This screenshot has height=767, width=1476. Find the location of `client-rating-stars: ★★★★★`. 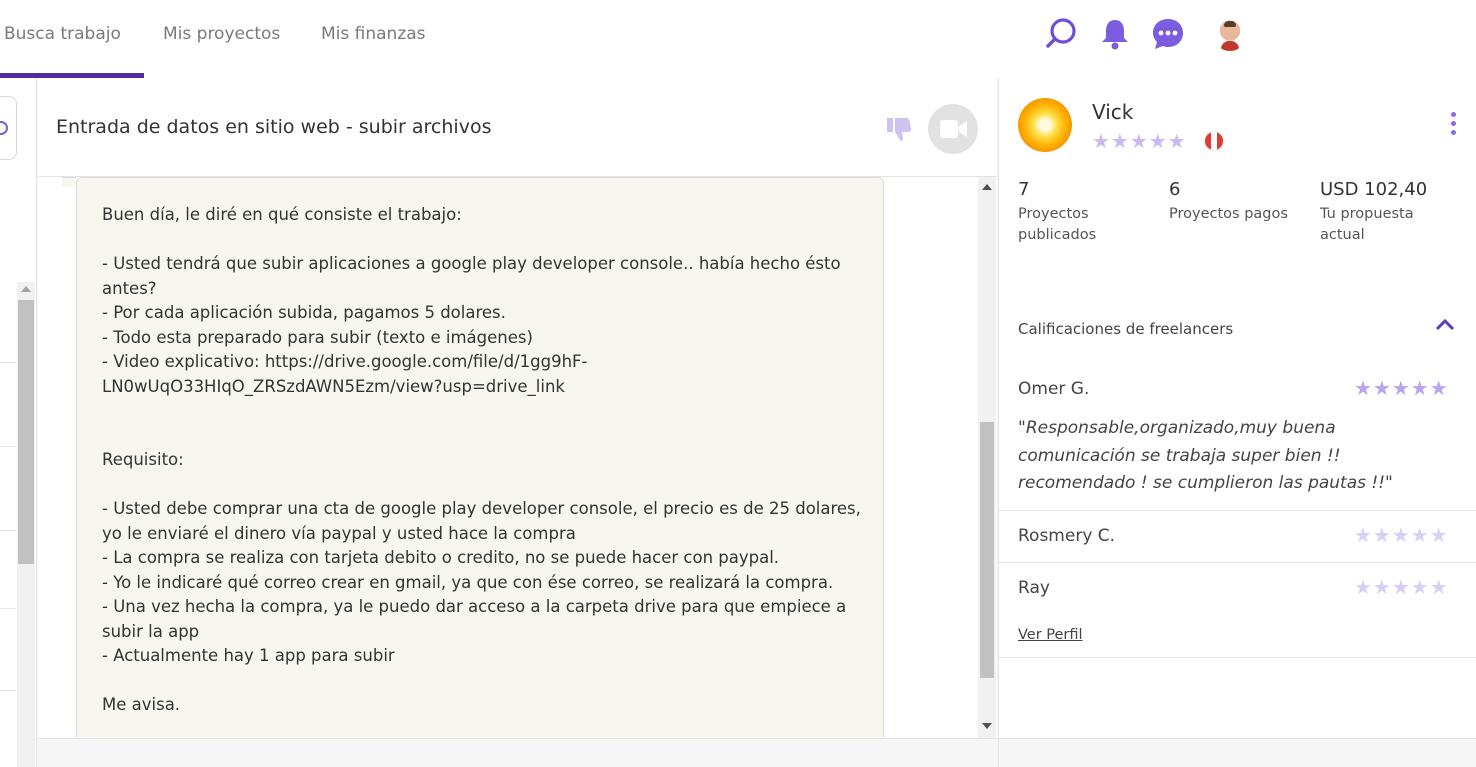

client-rating-stars: ★★★★★ is located at coordinates (1139, 141).